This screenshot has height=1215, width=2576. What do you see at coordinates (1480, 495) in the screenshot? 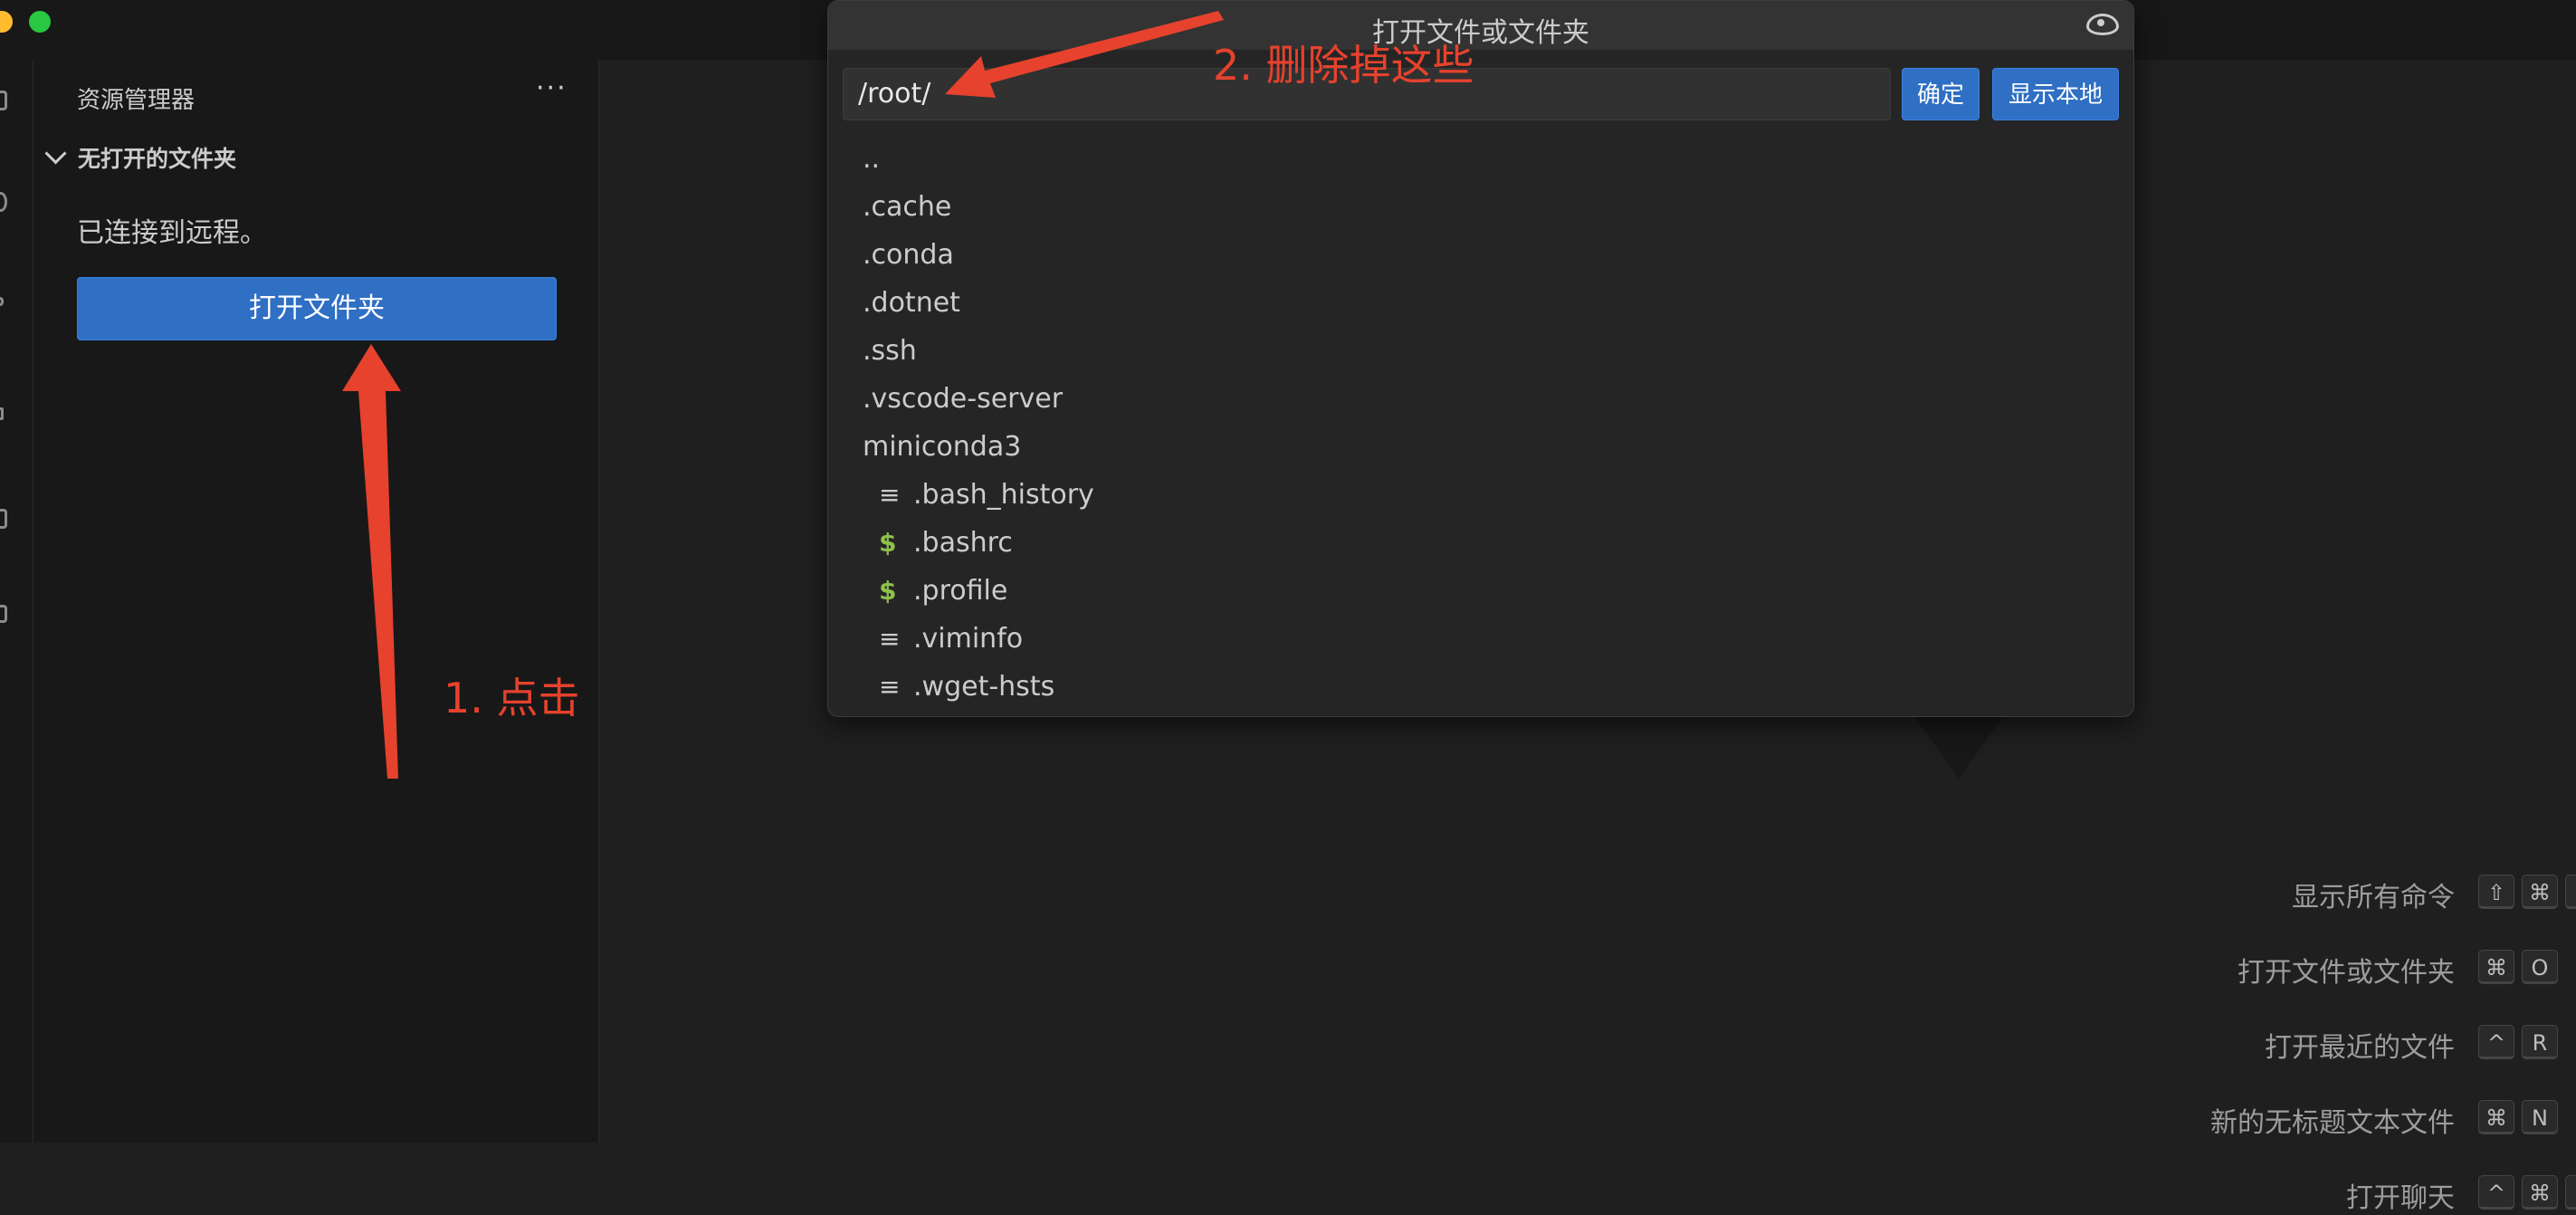
I see `file-item: ≡ .bash_history` at bounding box center [1480, 495].